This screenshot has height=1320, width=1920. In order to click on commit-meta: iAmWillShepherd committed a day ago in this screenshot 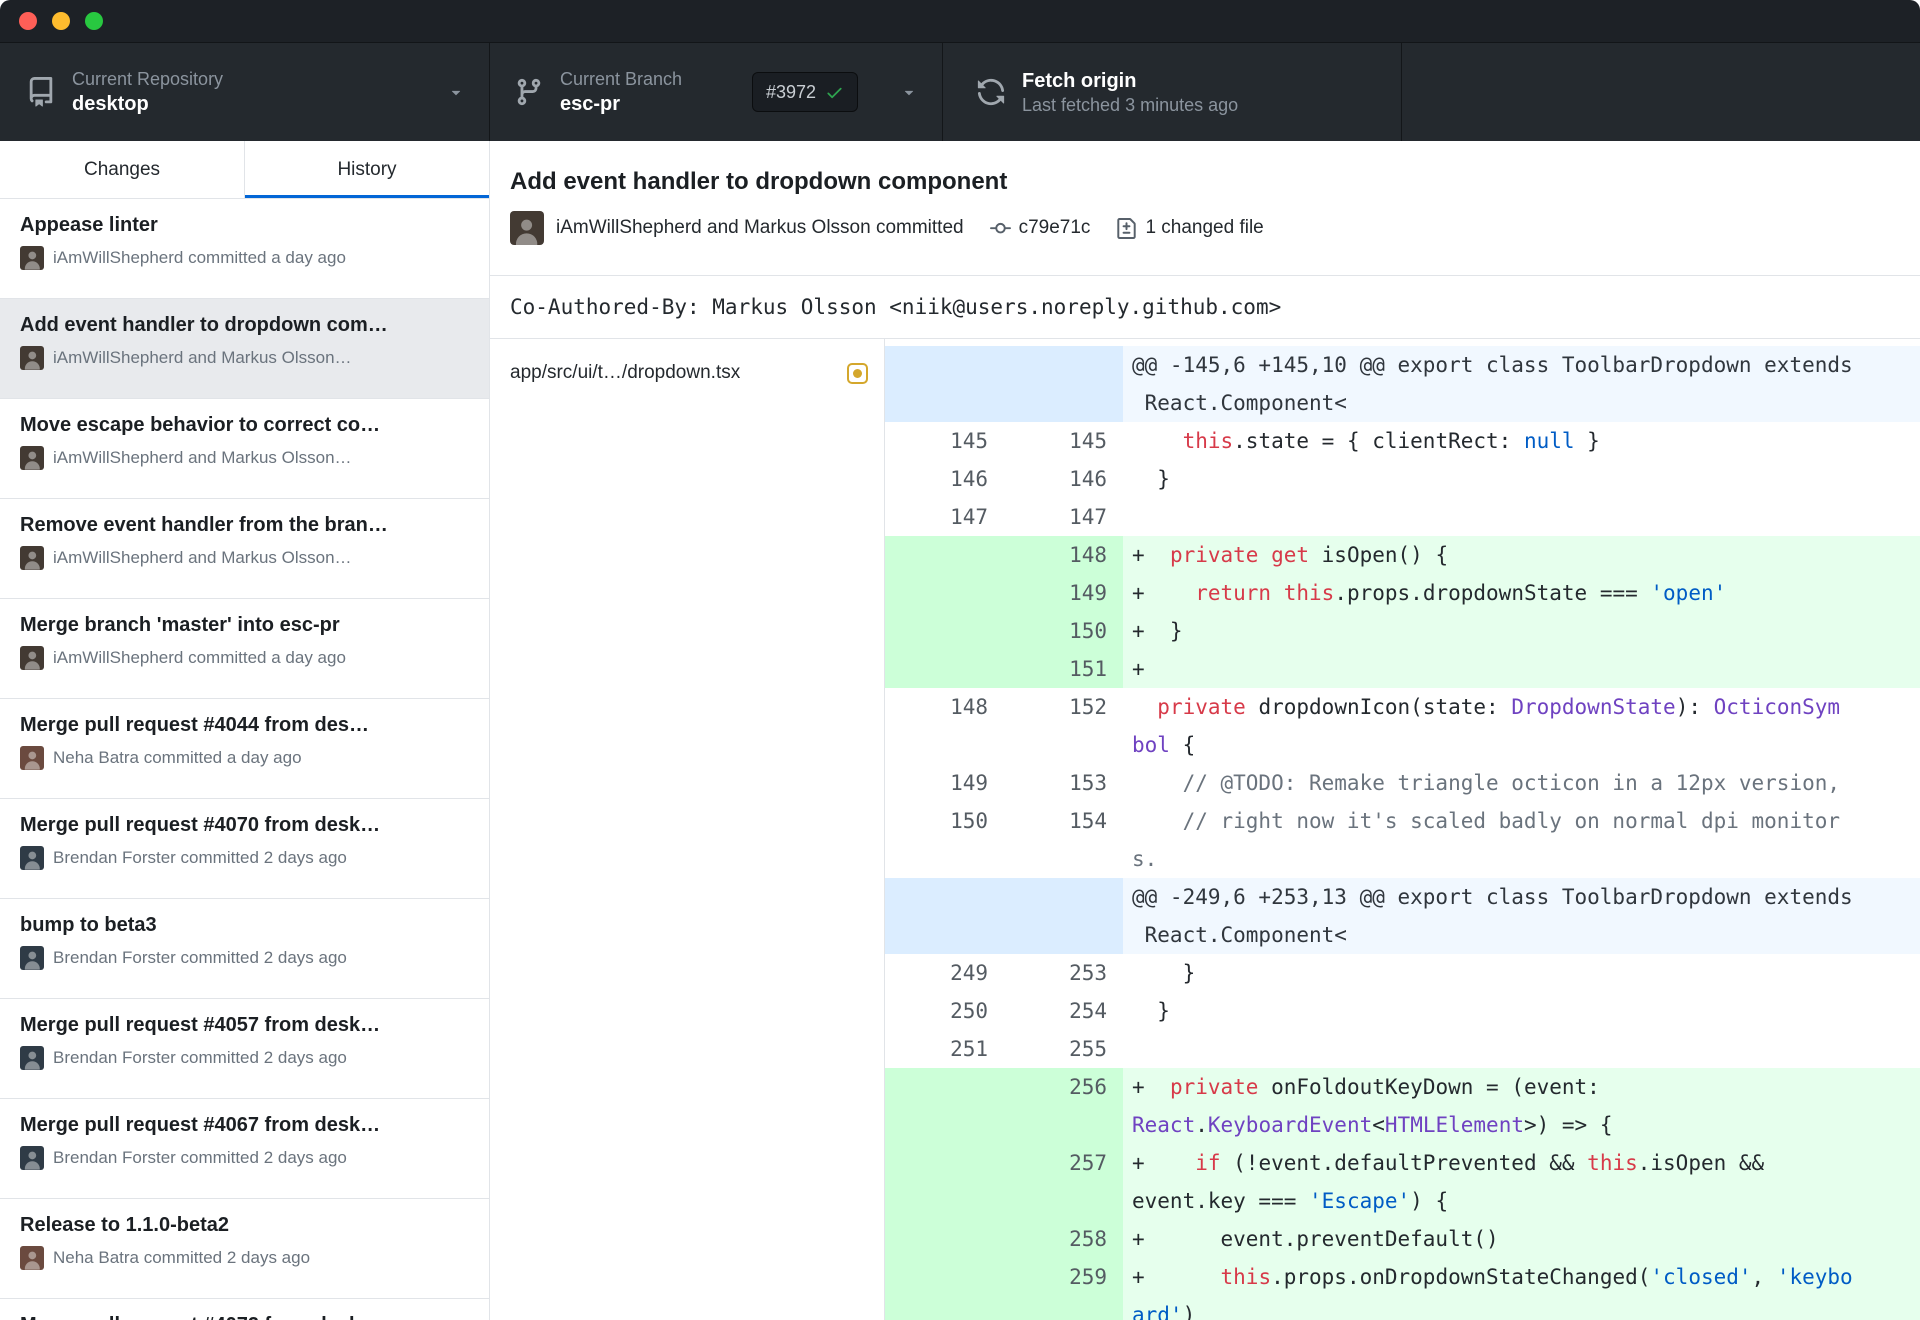, I will do `click(244, 258)`.